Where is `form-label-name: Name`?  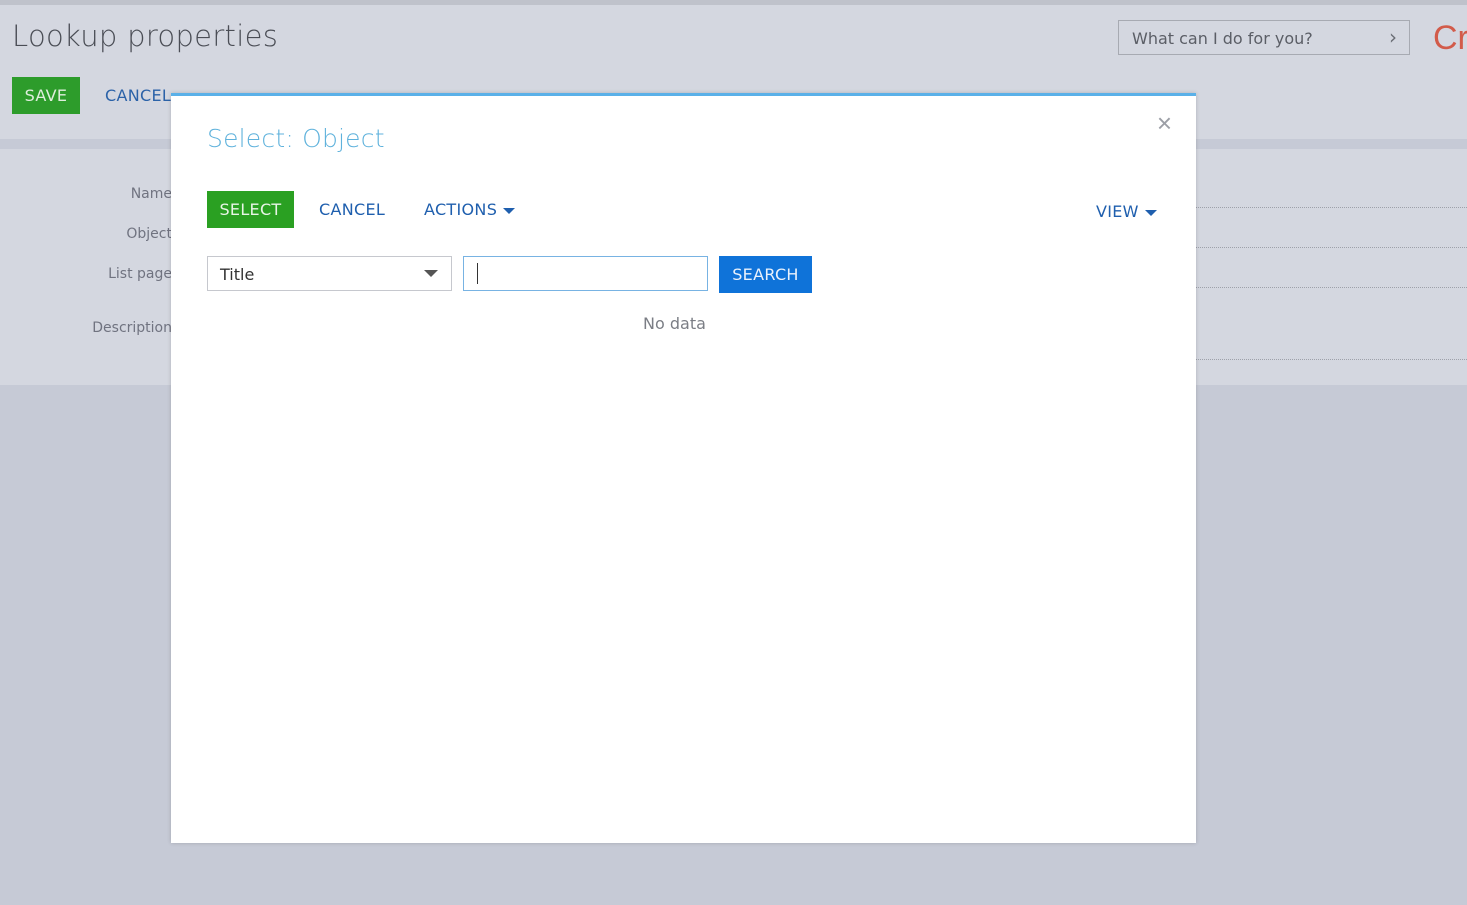
form-label-name: Name is located at coordinates (151, 194).